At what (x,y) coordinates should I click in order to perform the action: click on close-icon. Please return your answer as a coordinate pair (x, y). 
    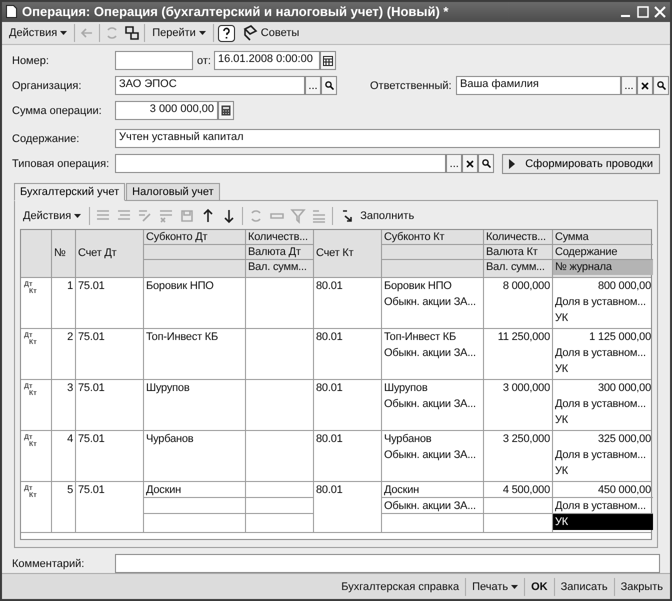
    Looking at the image, I should click on (660, 12).